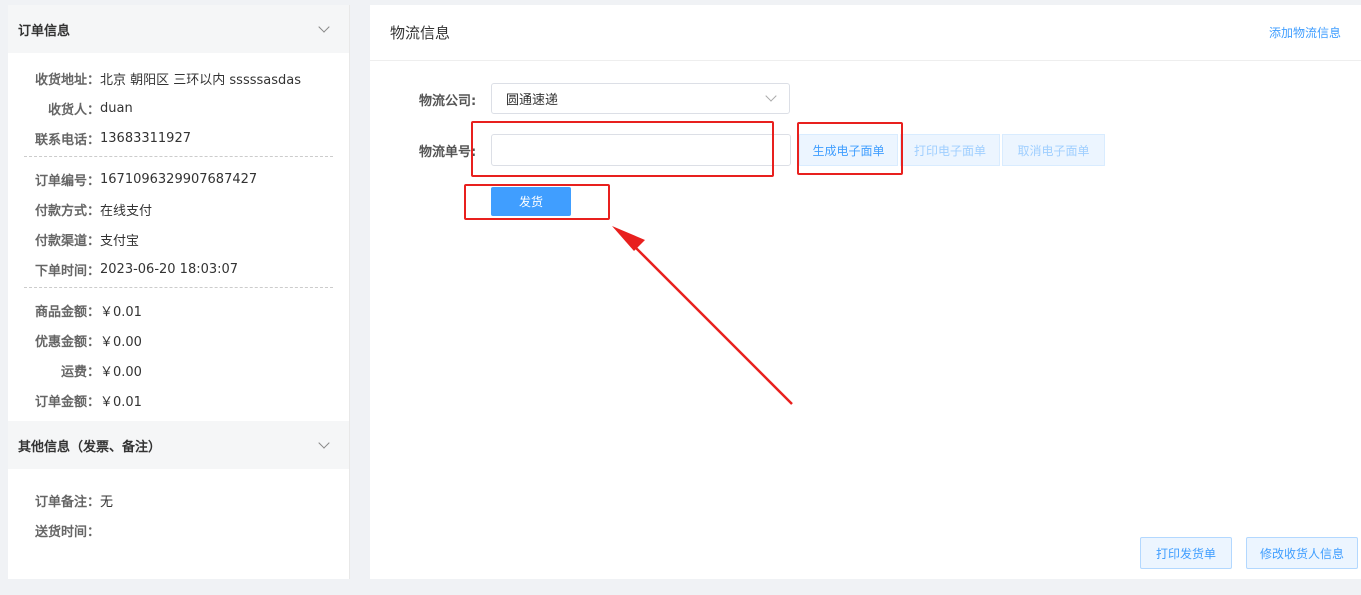 Image resolution: width=1361 pixels, height=595 pixels. What do you see at coordinates (169, 269) in the screenshot?
I see `order-time-value: 2023-06-20 18:03:07` at bounding box center [169, 269].